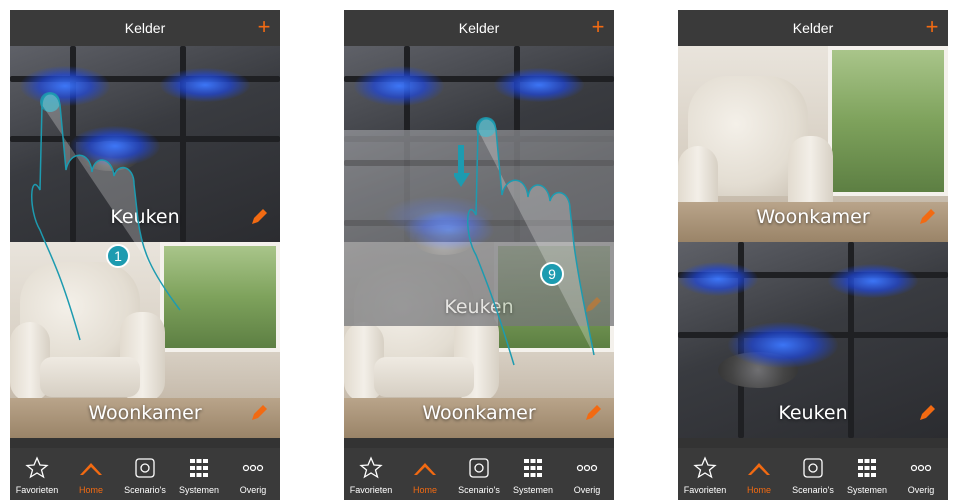 This screenshot has width=957, height=500. I want to click on step-badge: 9, so click(552, 274).